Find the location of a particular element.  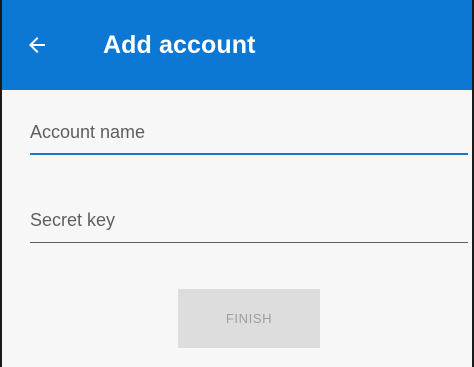

account-name-field-group is located at coordinates (249, 135).